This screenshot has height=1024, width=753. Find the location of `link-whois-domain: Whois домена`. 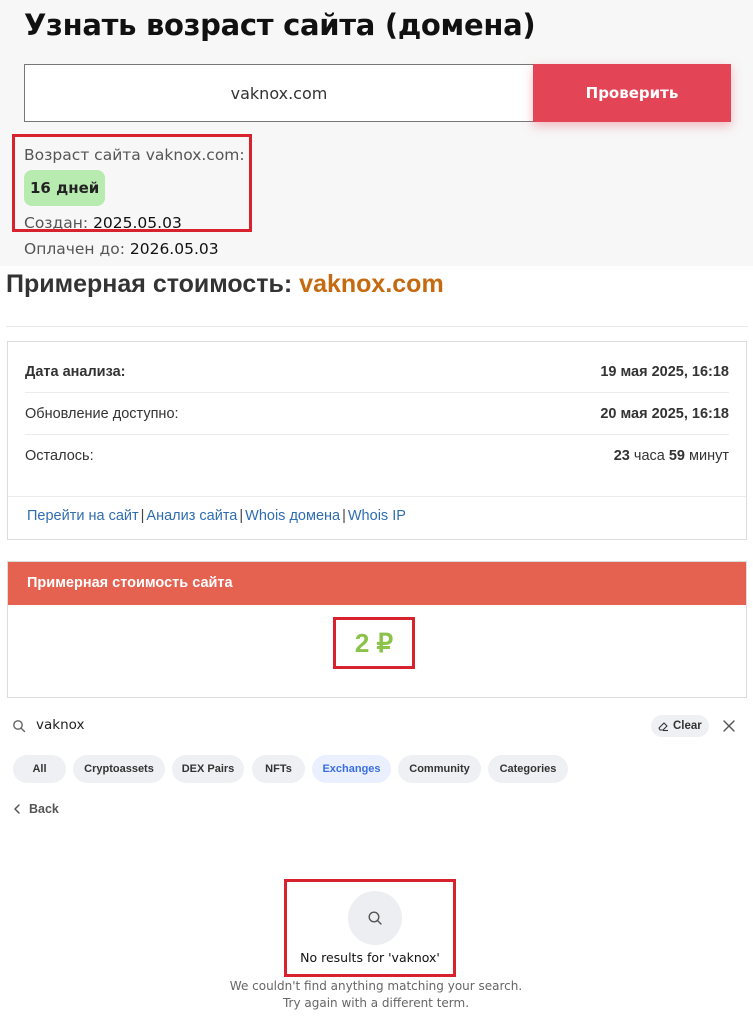

link-whois-domain: Whois домена is located at coordinates (292, 516).